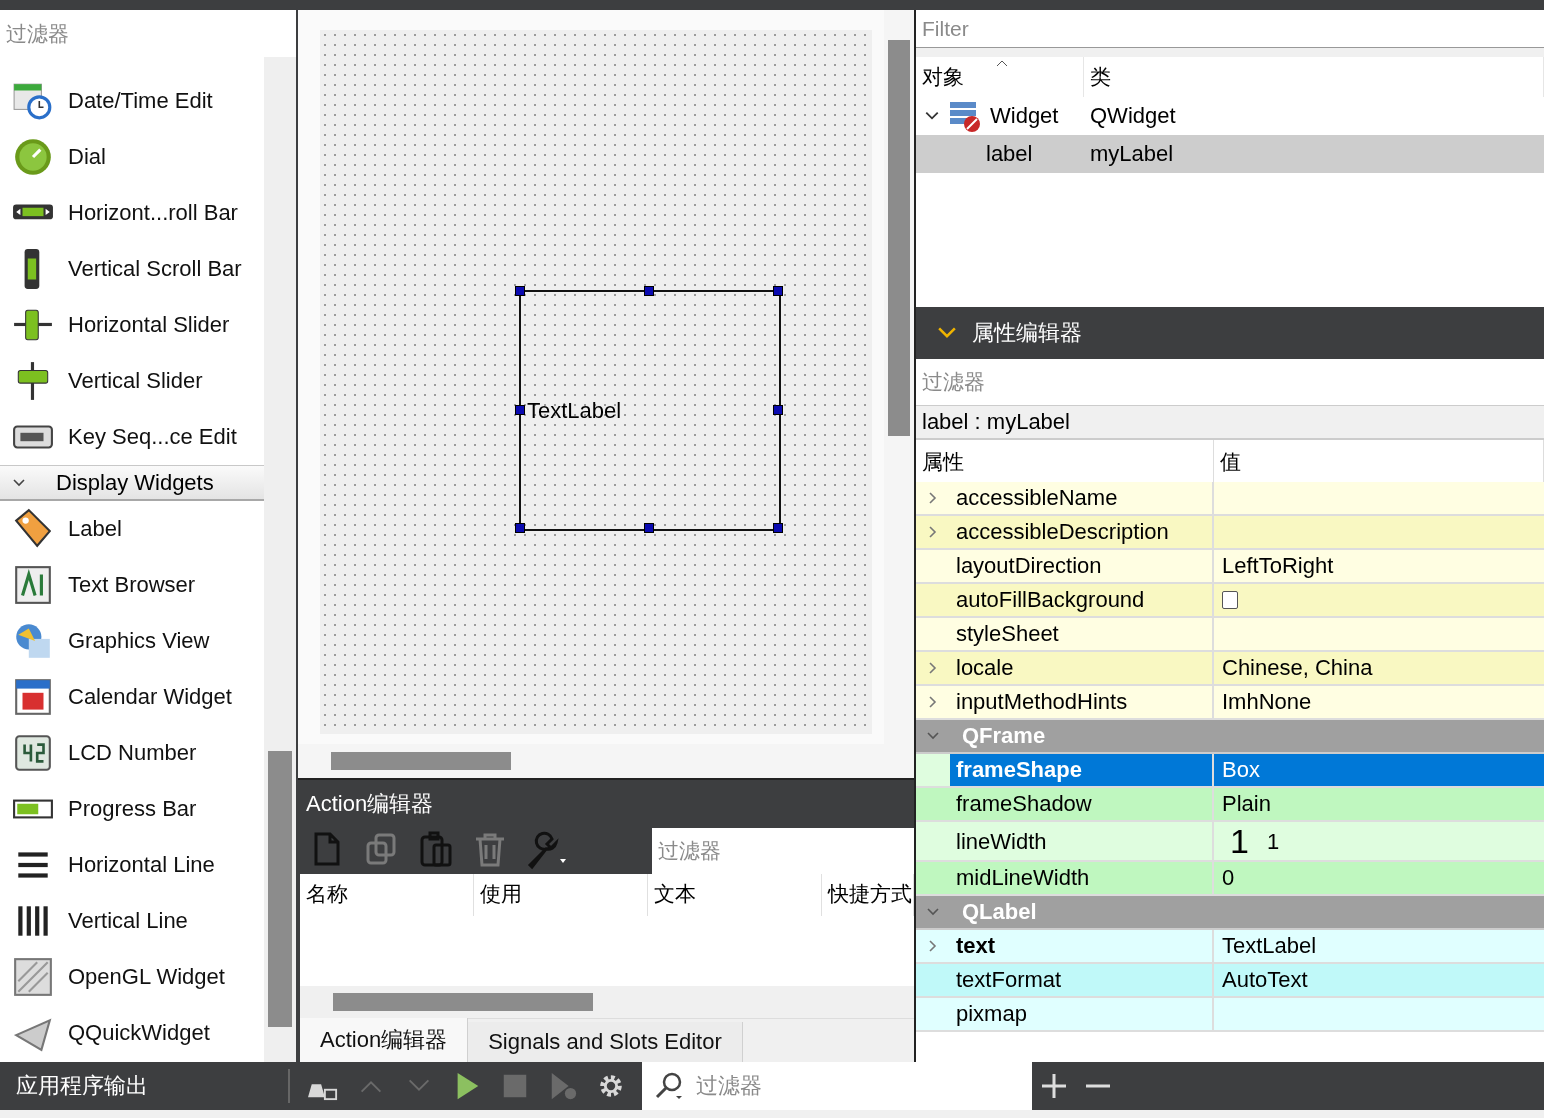 Image resolution: width=1544 pixels, height=1118 pixels. I want to click on column-header: 对象, so click(1000, 77).